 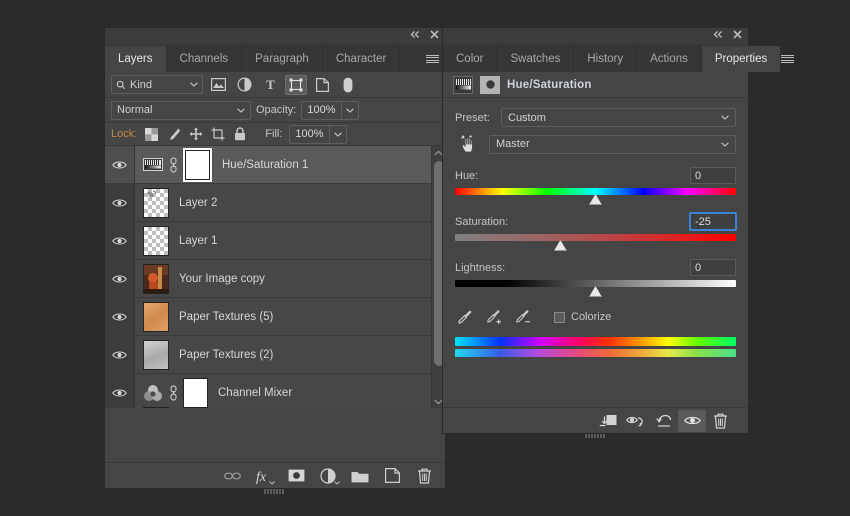 I want to click on table-row: Layer 2, so click(x=275, y=203).